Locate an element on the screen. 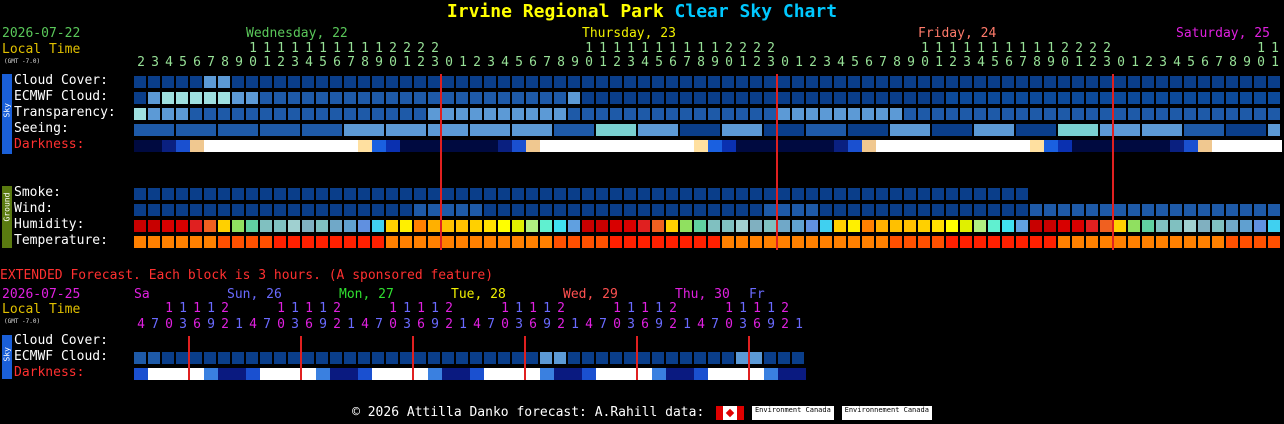 Image resolution: width=1284 pixels, height=424 pixels. ext-hour-tick: 0 is located at coordinates (281, 324).